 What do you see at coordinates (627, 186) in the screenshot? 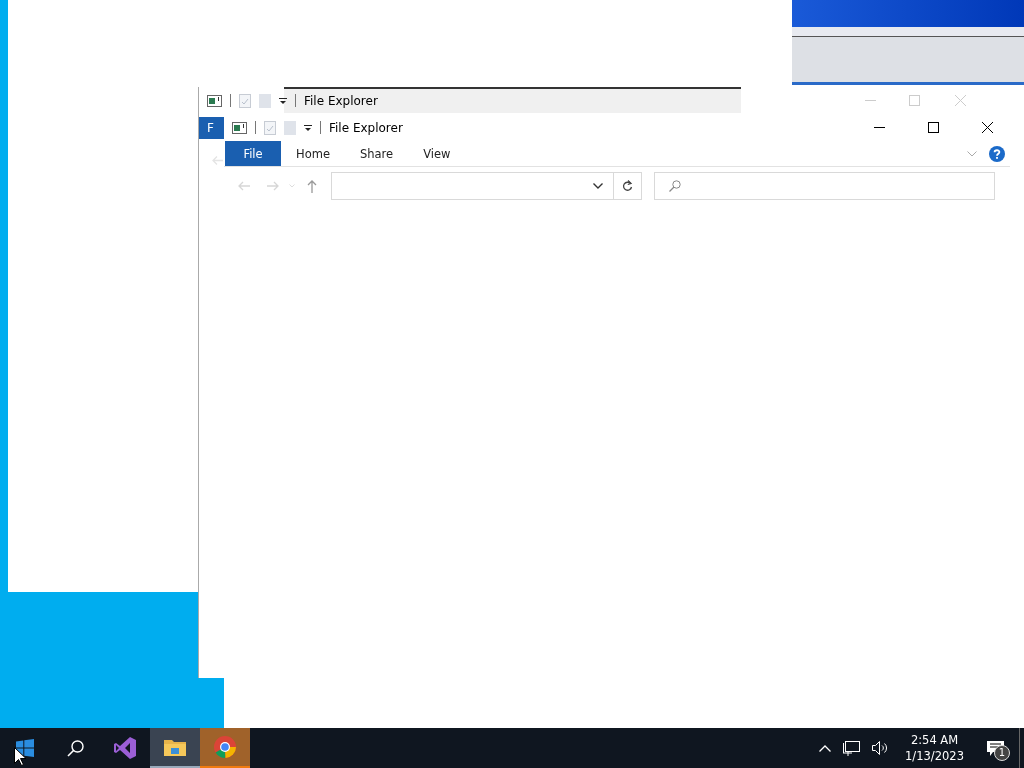
I see `refresh-icon` at bounding box center [627, 186].